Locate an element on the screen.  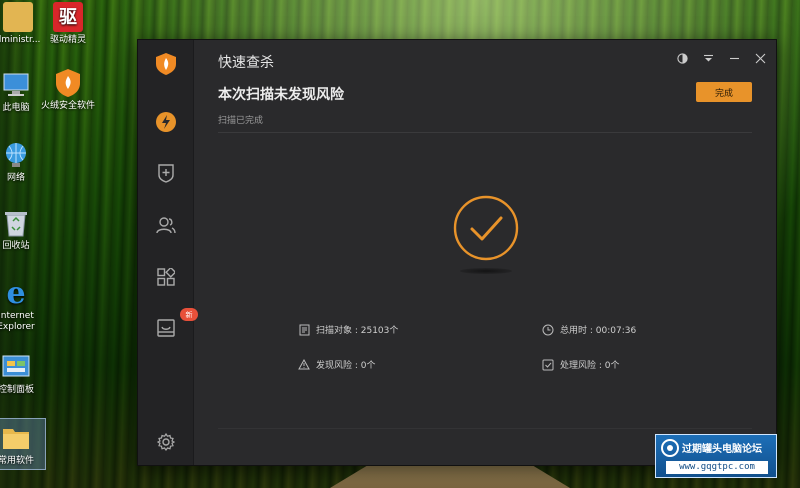
desktop-icon-network: 网络 is located at coordinates (23, 162).